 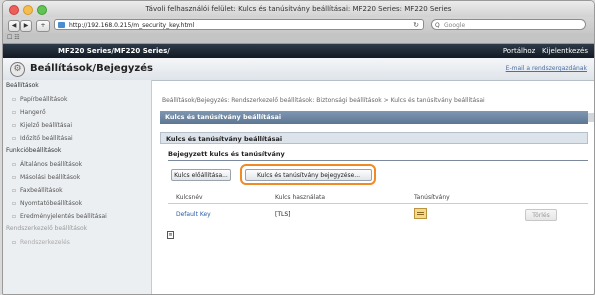 What do you see at coordinates (17, 69) in the screenshot?
I see `settings-gear-icon: ⚙` at bounding box center [17, 69].